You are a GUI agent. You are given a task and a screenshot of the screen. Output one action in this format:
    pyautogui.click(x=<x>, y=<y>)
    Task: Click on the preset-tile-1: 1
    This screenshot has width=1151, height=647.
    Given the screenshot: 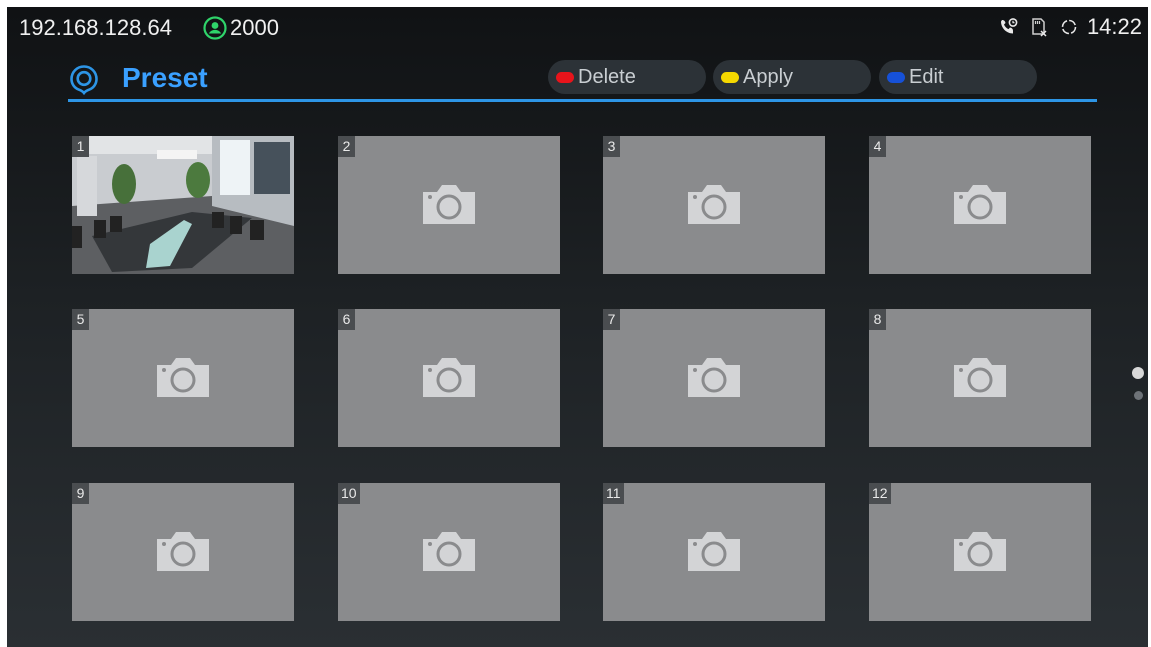 What is the action you would take?
    pyautogui.click(x=183, y=205)
    